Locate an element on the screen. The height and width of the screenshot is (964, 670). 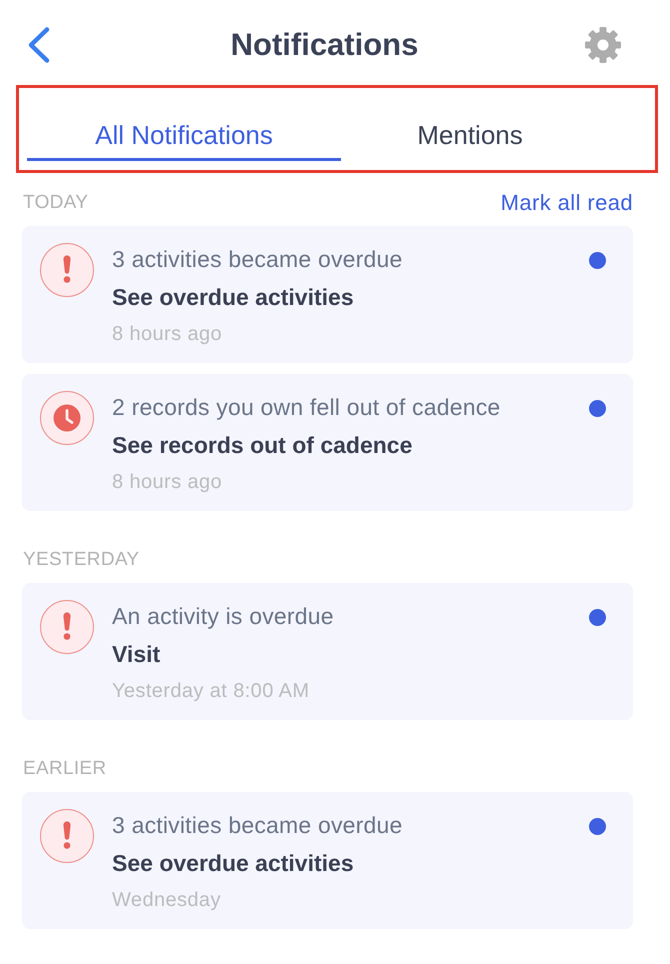
notification-title: See records out of cadence is located at coordinates (262, 445).